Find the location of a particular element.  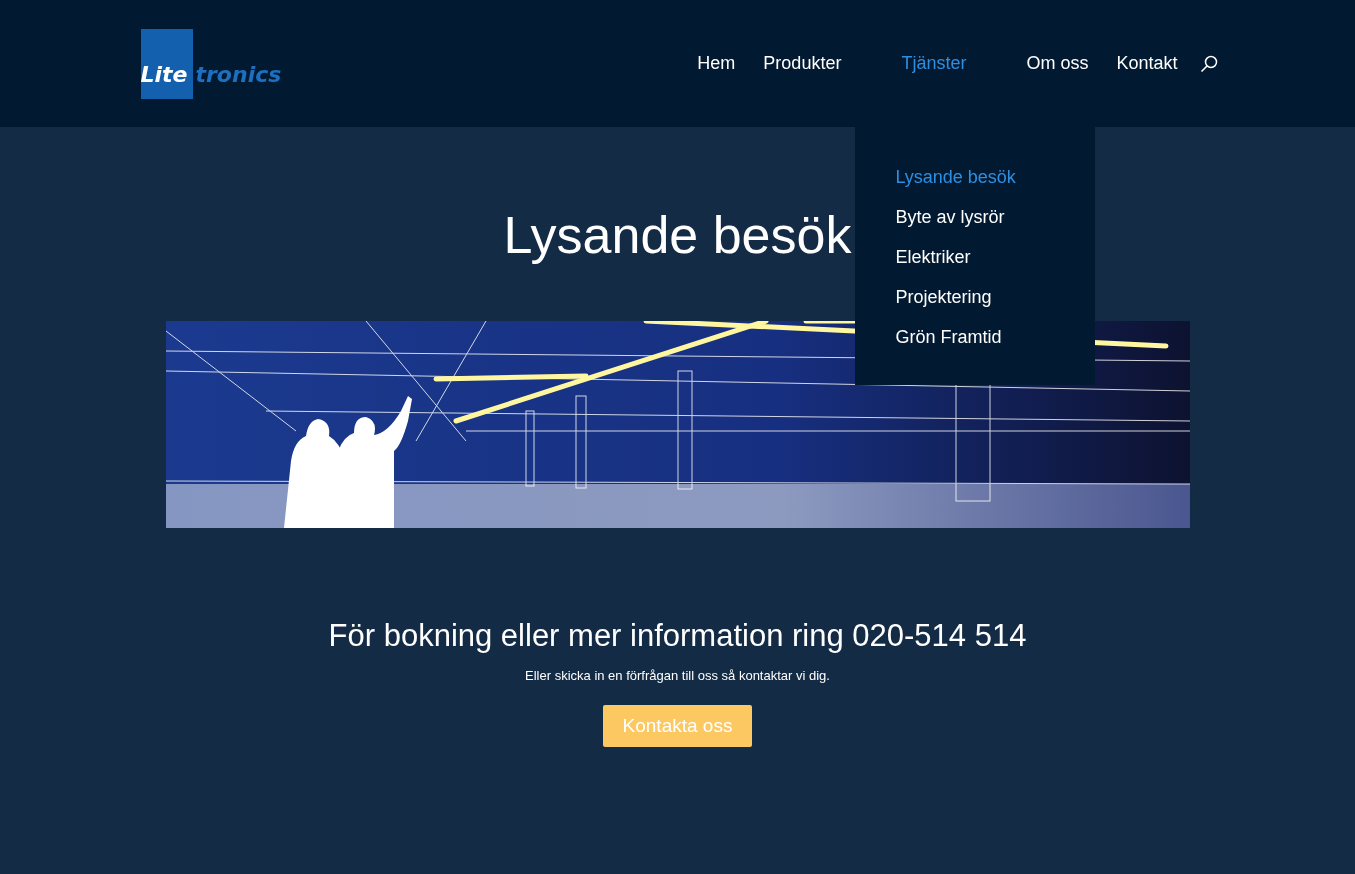

dropdown-item: Elektriker is located at coordinates (975, 257).